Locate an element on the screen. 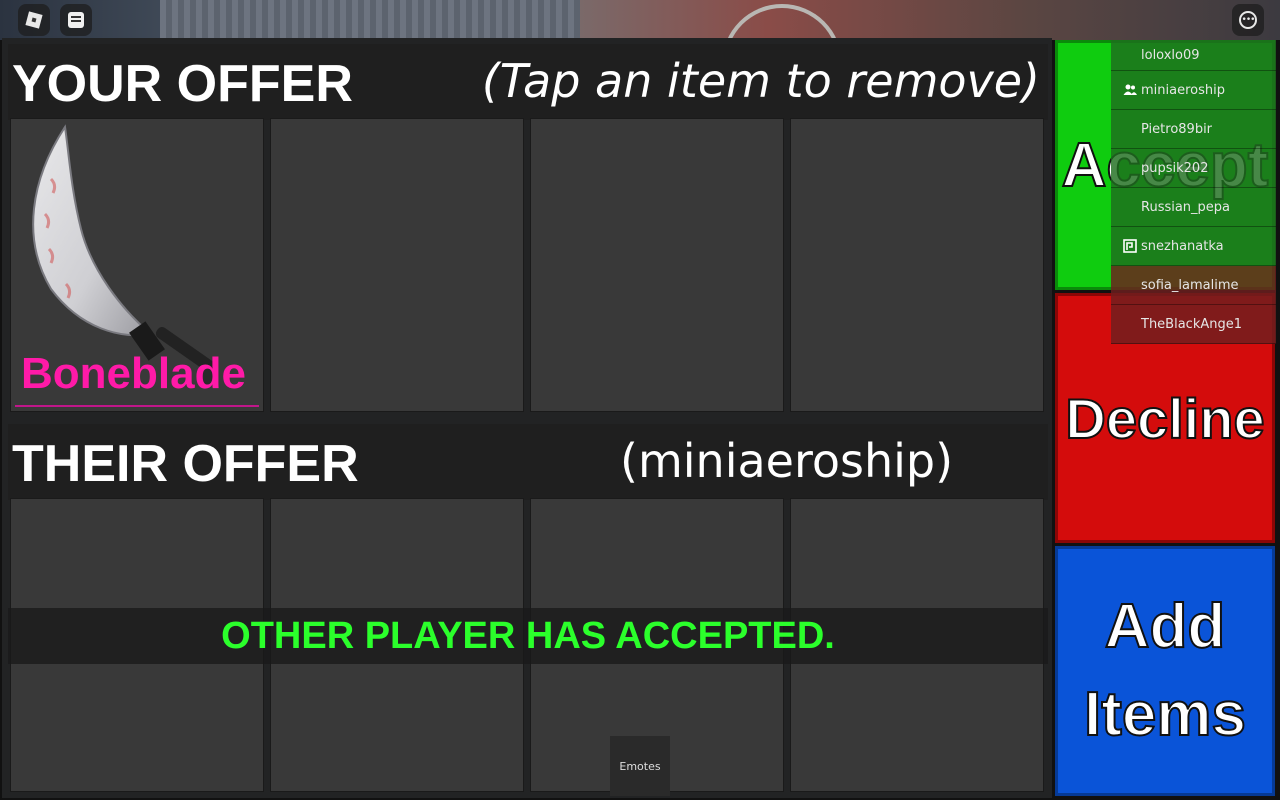 This screenshot has height=800, width=1280. more-options-icon: ••• is located at coordinates (1248, 20).